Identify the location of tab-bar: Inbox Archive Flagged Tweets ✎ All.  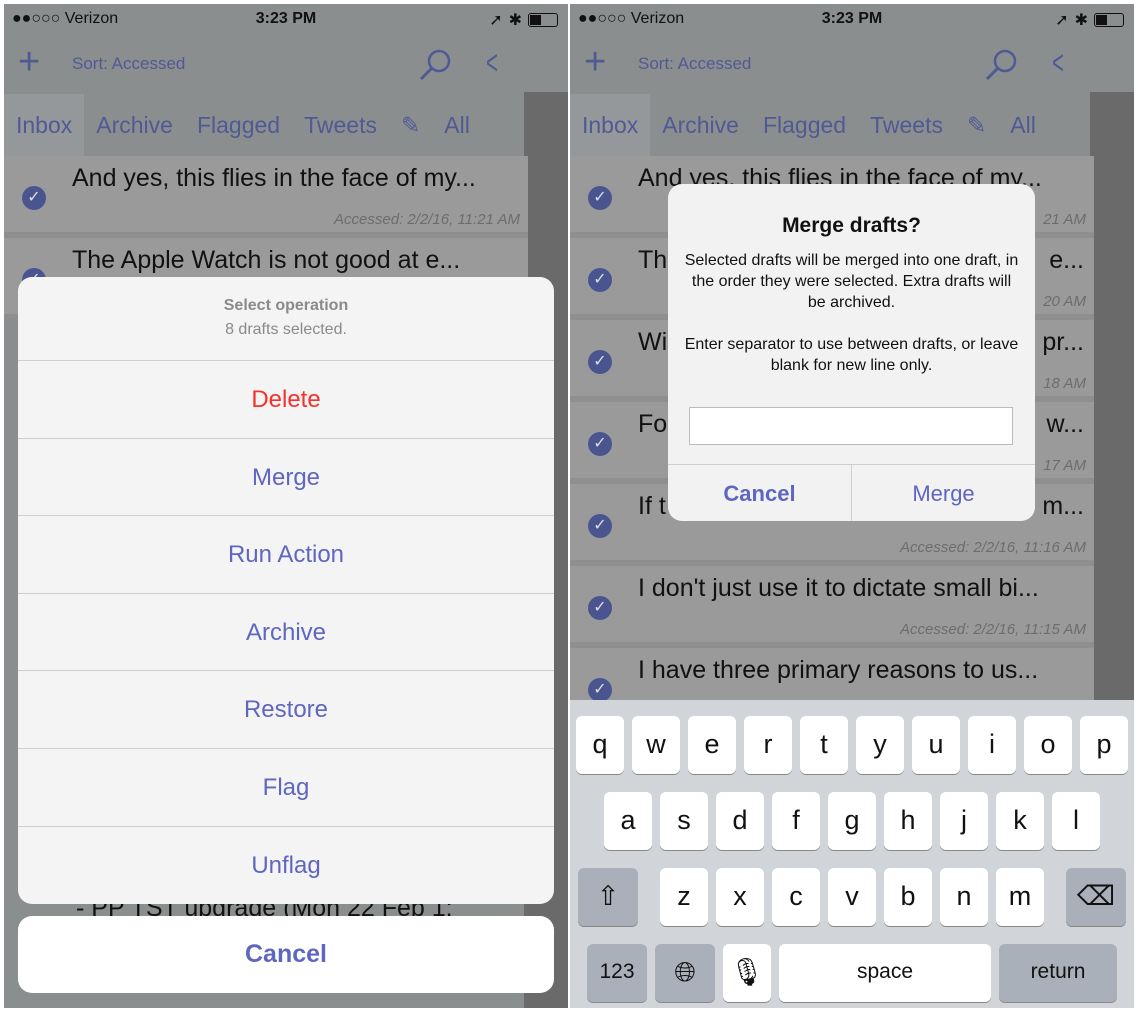
(266, 125).